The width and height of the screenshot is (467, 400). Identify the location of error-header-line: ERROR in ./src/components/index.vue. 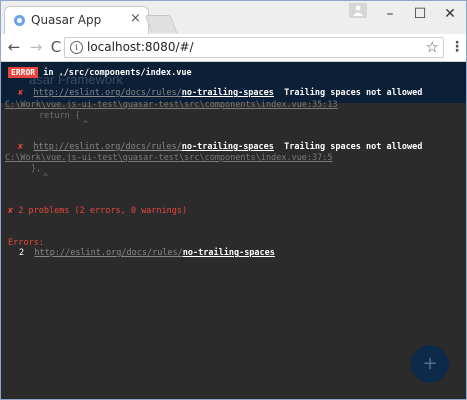
(100, 72).